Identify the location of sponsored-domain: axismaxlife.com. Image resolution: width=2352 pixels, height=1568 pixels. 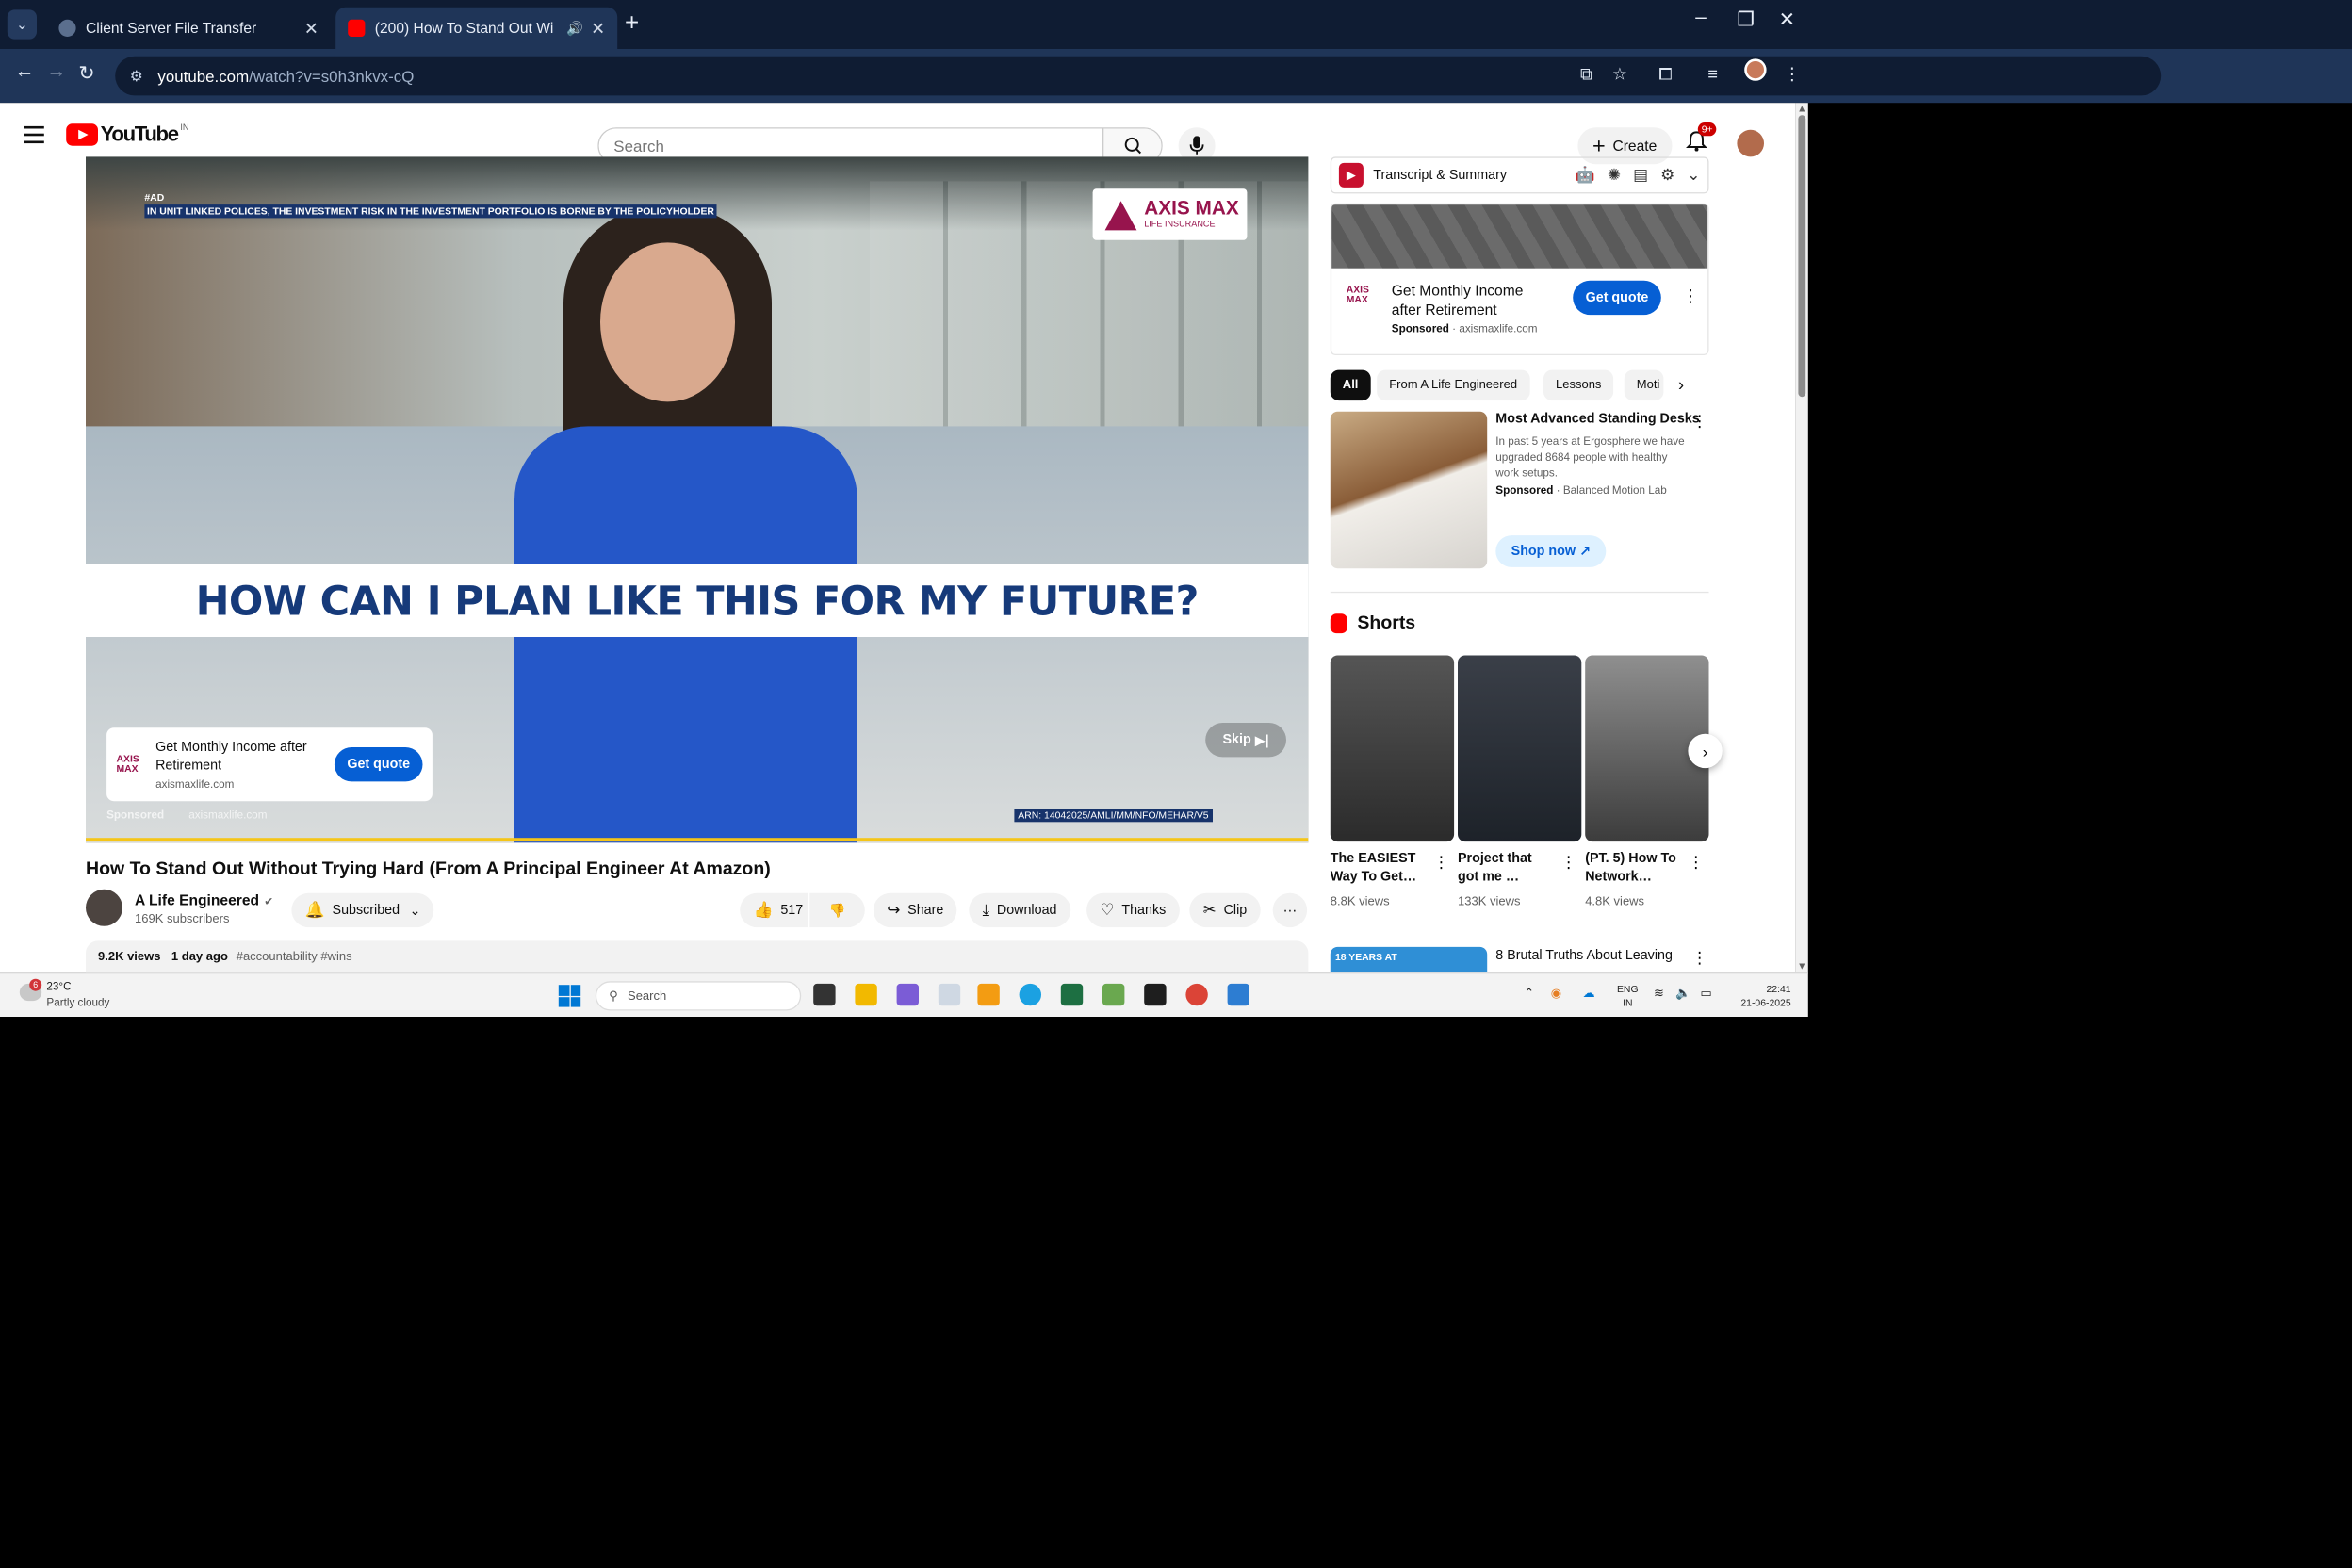
(227, 814).